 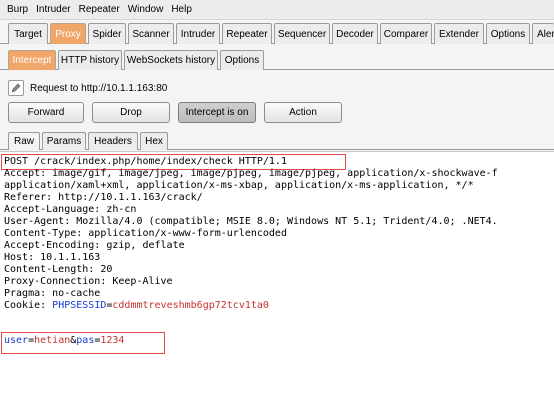 What do you see at coordinates (68, 33) in the screenshot?
I see `tab-proxy: Proxy` at bounding box center [68, 33].